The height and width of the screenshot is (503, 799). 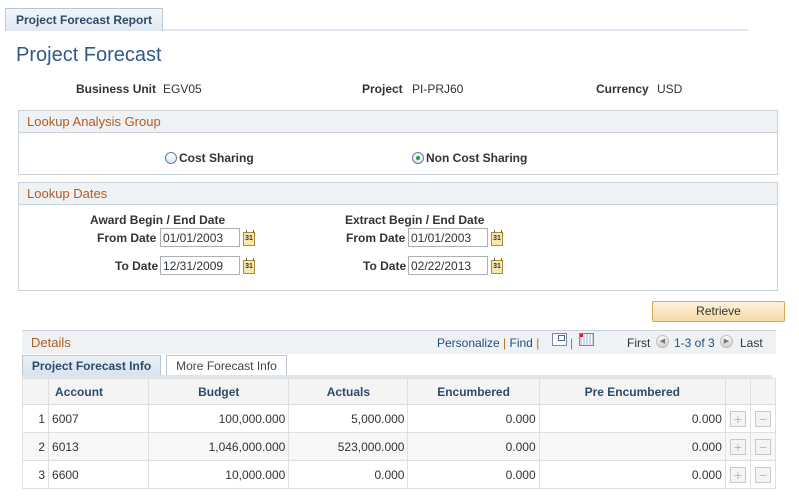 I want to click on award-to-date-label: To Date, so click(x=137, y=266).